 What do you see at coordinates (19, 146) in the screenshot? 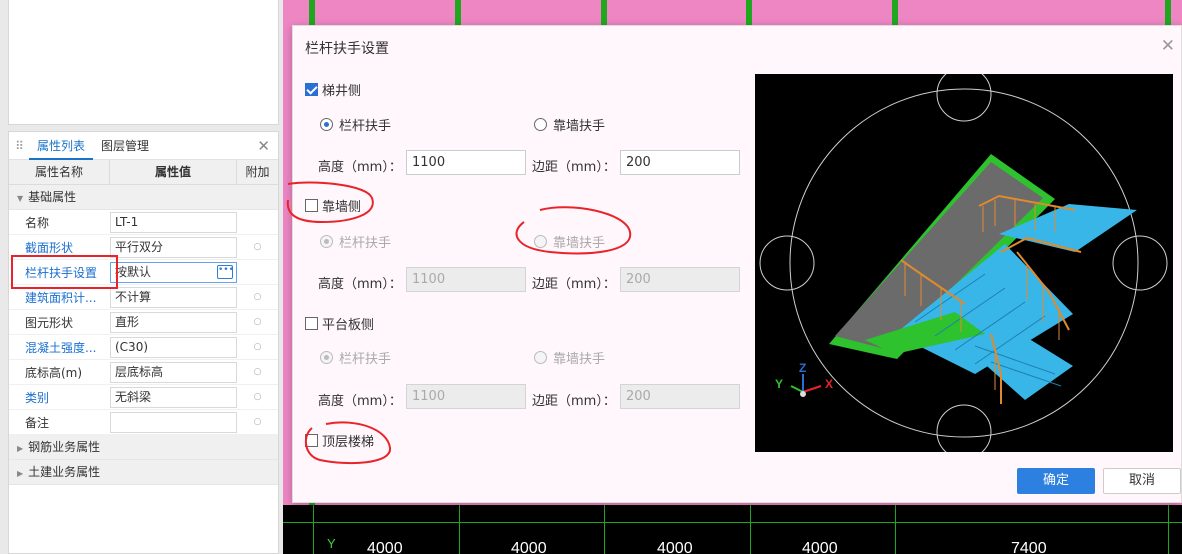
I see `drag-handle-icon: ⠿` at bounding box center [19, 146].